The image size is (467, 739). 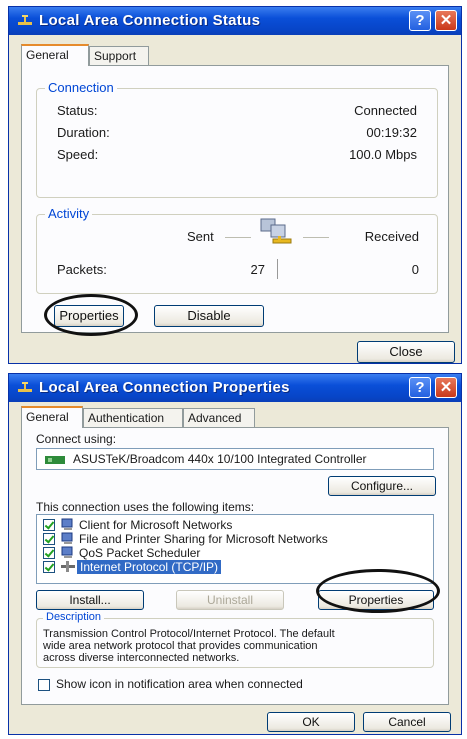 I want to click on duration-label: Duration:, so click(x=83, y=132).